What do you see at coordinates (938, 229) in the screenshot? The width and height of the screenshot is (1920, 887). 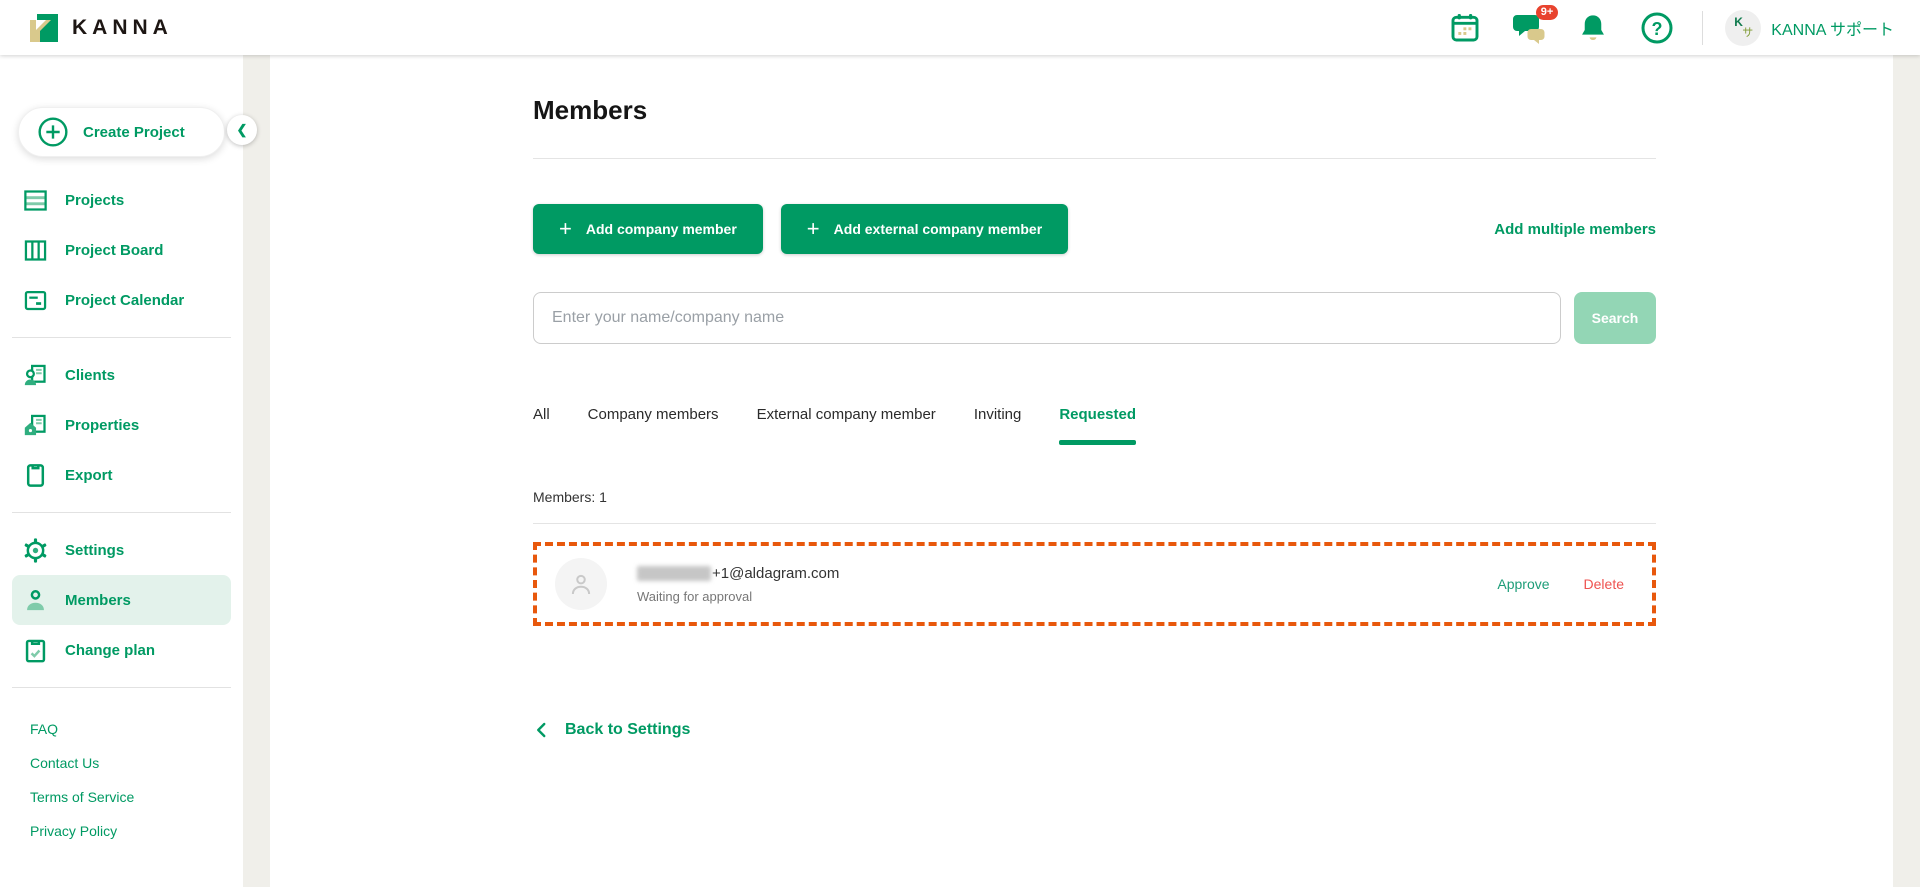 I see `add-external-company-member-label: Add external company member` at bounding box center [938, 229].